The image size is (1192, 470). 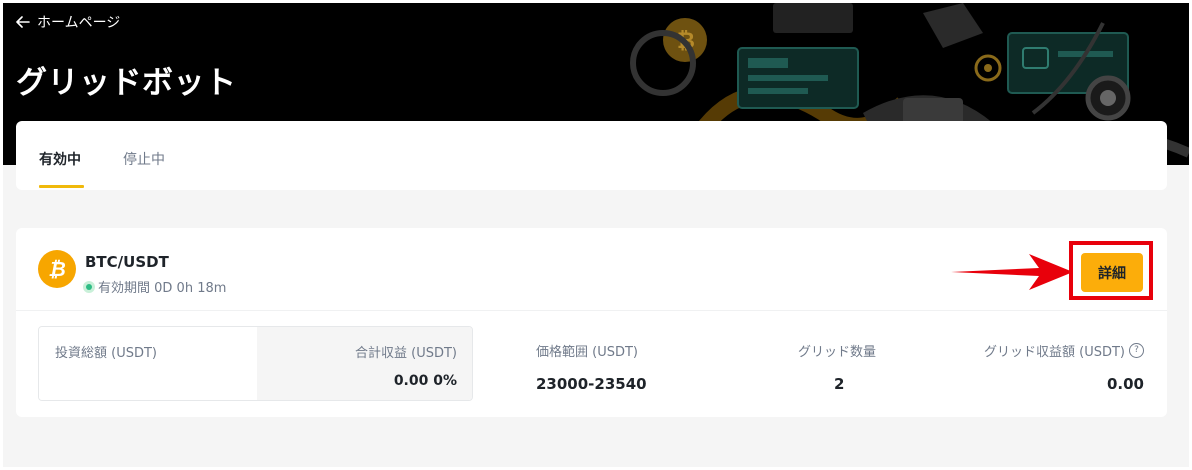 I want to click on status-duration: 有効期間 0D 0h 18m, so click(x=162, y=288).